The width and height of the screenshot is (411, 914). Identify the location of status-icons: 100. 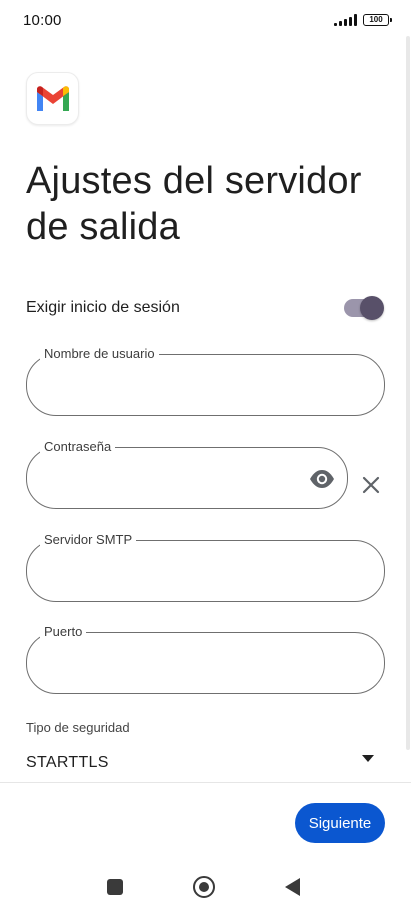
(363, 20).